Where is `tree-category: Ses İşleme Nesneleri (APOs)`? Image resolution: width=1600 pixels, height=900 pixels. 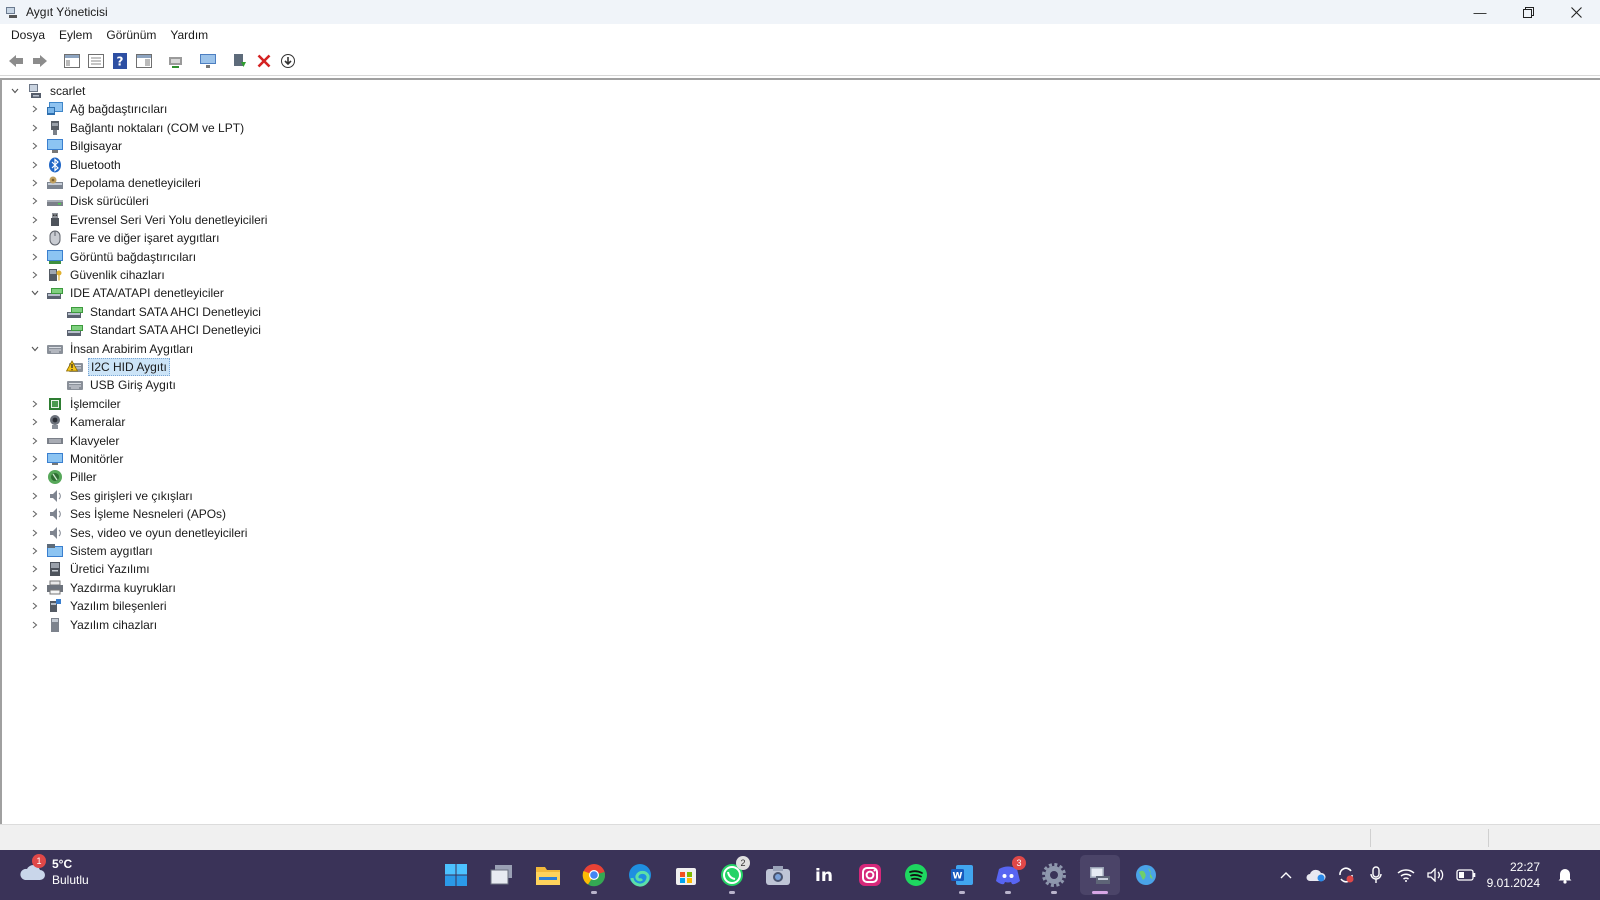 tree-category: Ses İşleme Nesneleri (APOs) is located at coordinates (128, 514).